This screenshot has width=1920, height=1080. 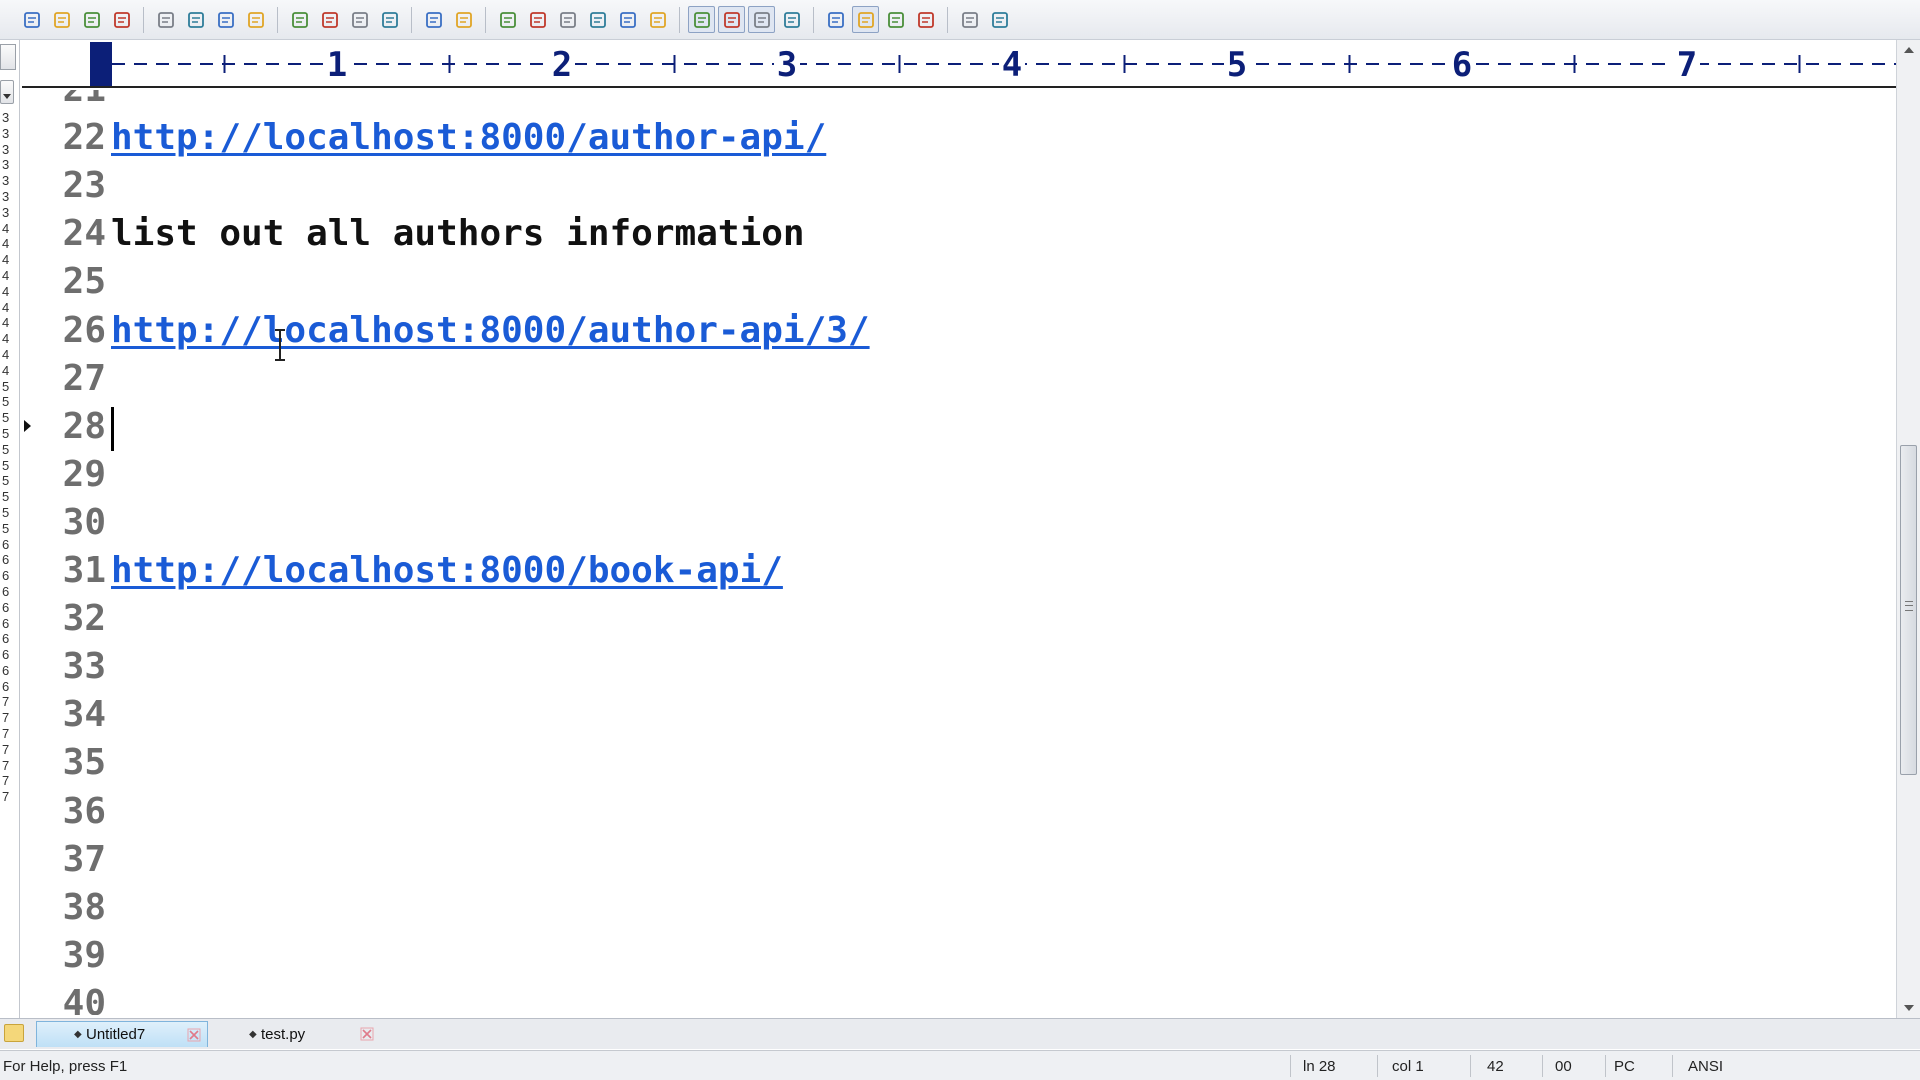 I want to click on ftp-button, so click(x=969, y=19).